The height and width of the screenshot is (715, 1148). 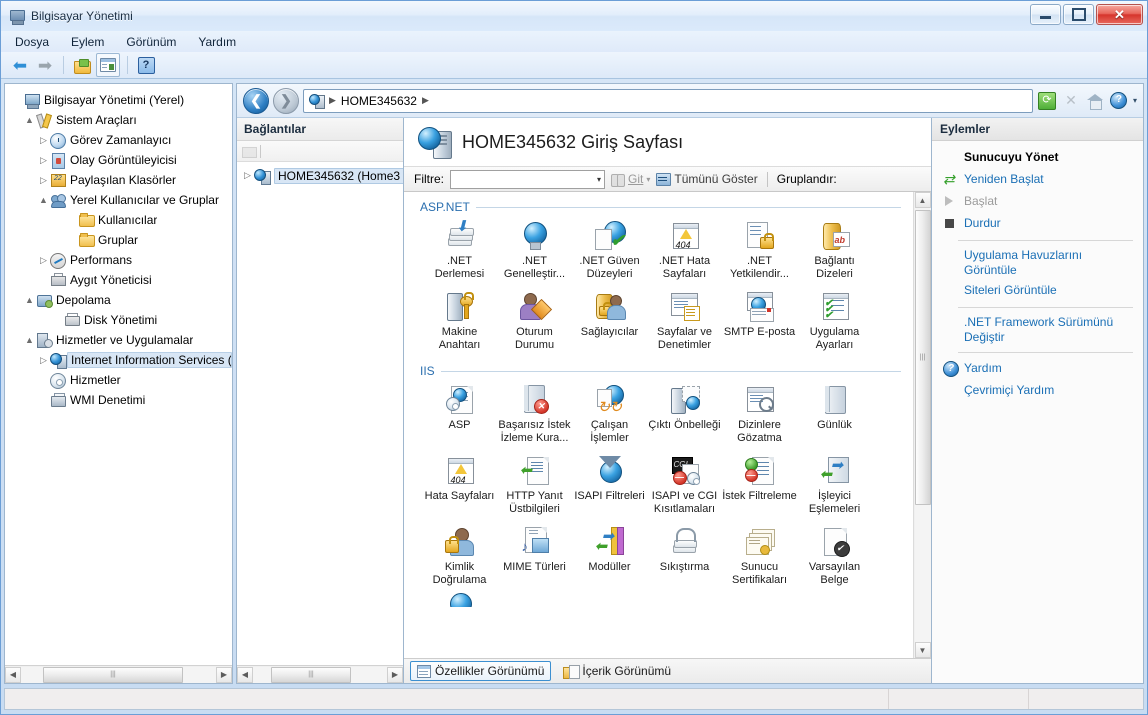 What do you see at coordinates (1095, 101) in the screenshot?
I see `home-button` at bounding box center [1095, 101].